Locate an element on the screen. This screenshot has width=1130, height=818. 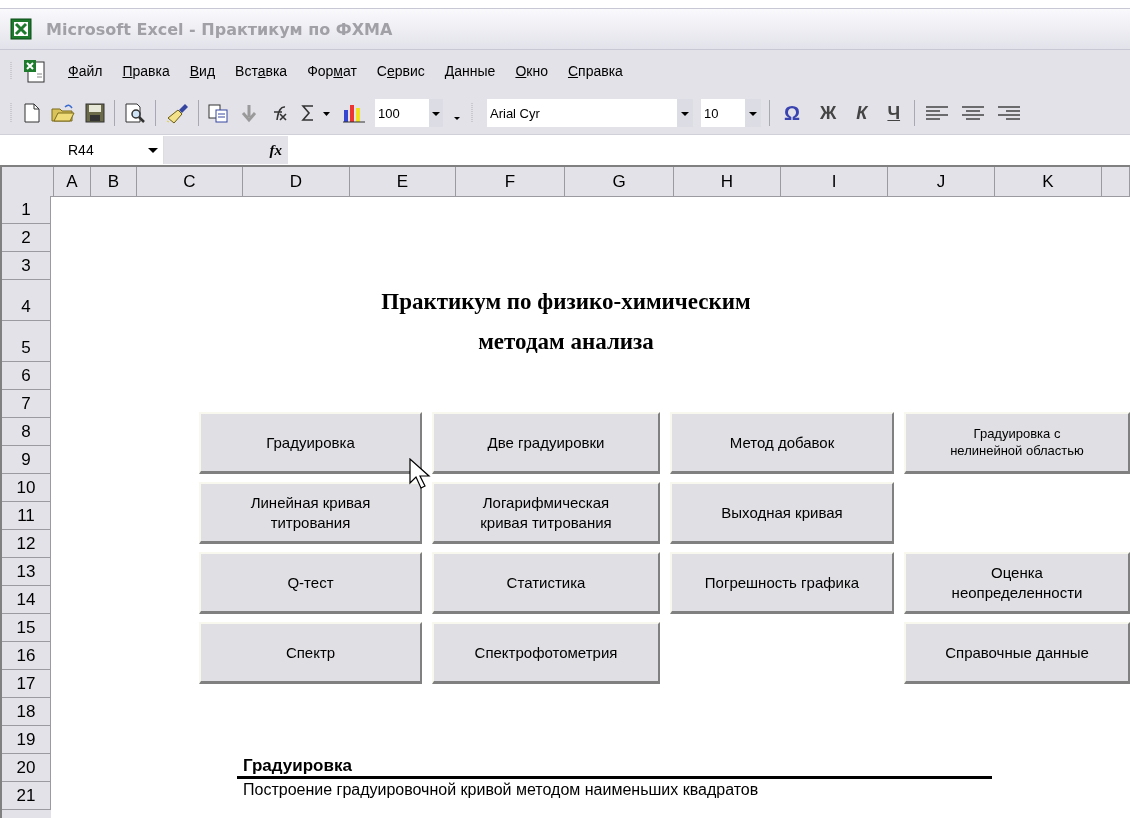
bold-button: Ж is located at coordinates (828, 113).